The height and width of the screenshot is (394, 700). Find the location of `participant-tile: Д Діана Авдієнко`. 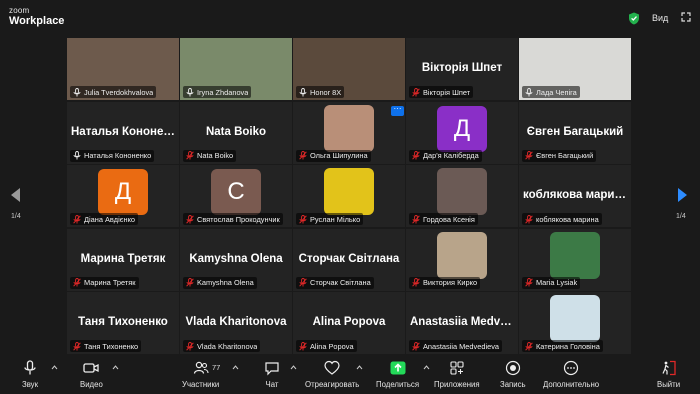

participant-tile: Д Діана Авдієнко is located at coordinates (123, 196).